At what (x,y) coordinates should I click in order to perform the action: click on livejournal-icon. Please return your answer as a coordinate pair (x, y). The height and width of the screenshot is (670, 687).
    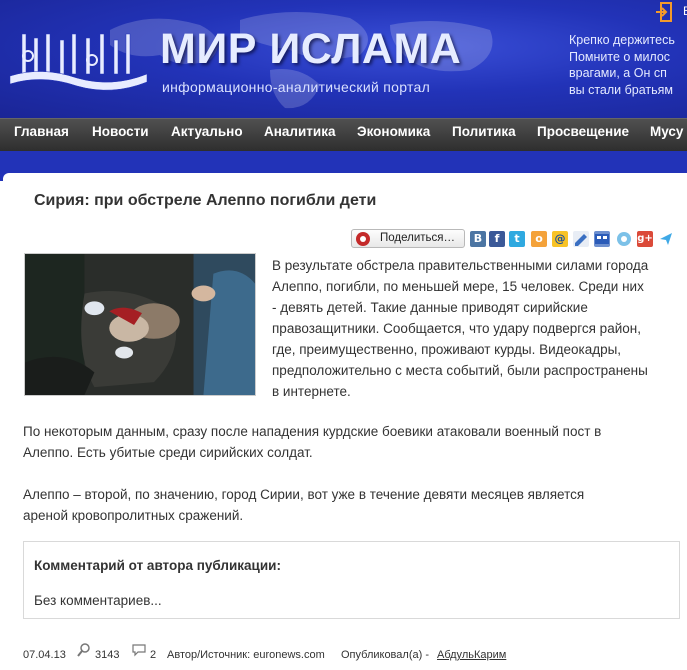
    Looking at the image, I should click on (581, 239).